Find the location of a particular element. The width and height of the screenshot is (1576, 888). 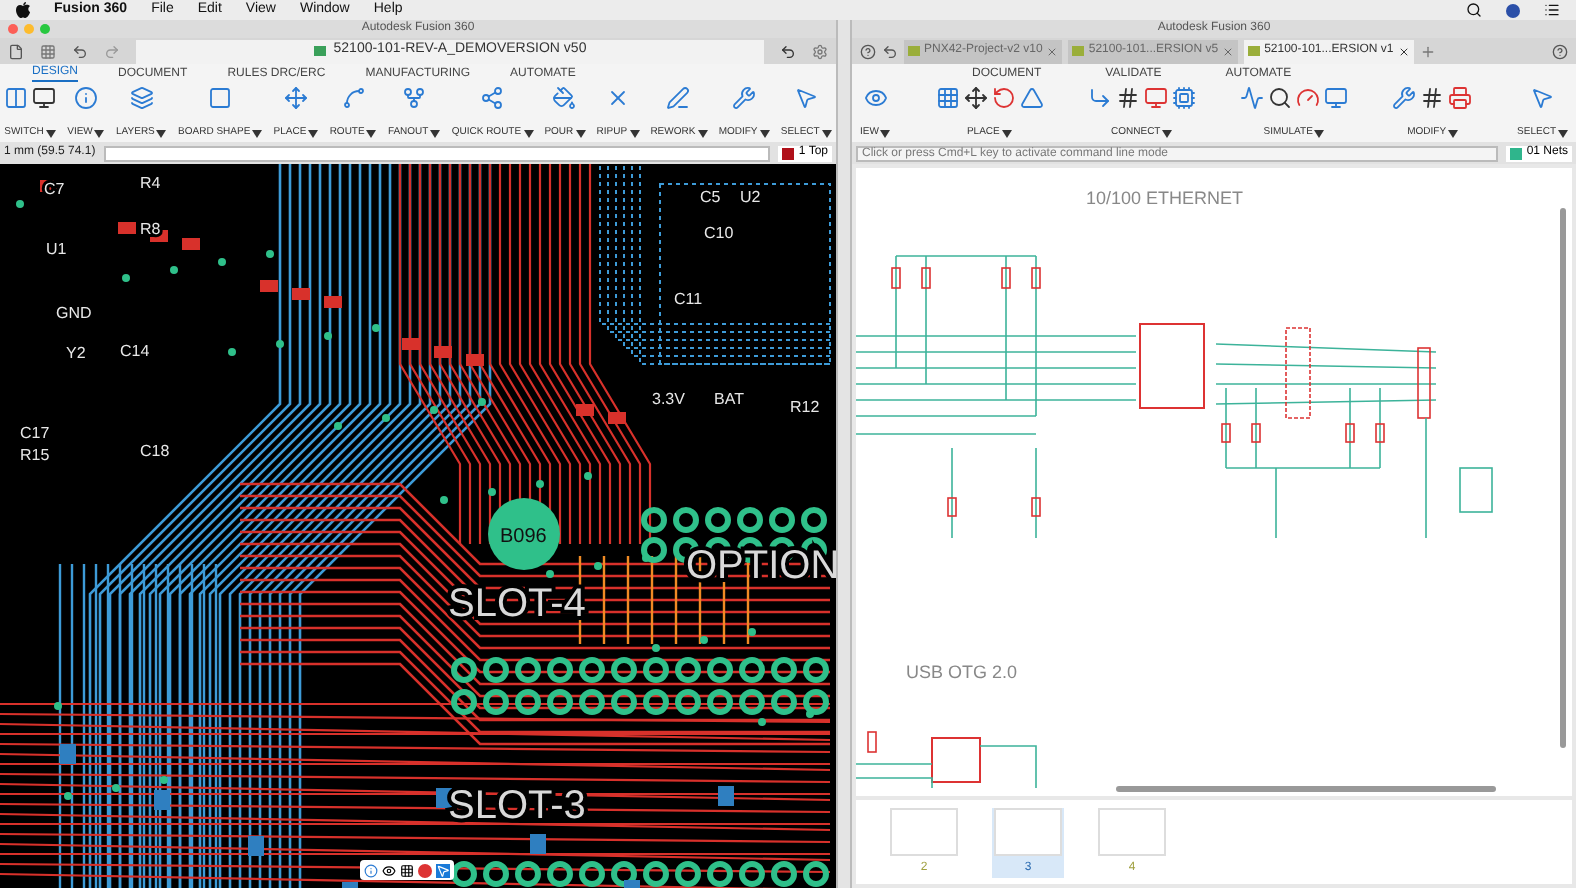

board-file-icon is located at coordinates (319, 51).